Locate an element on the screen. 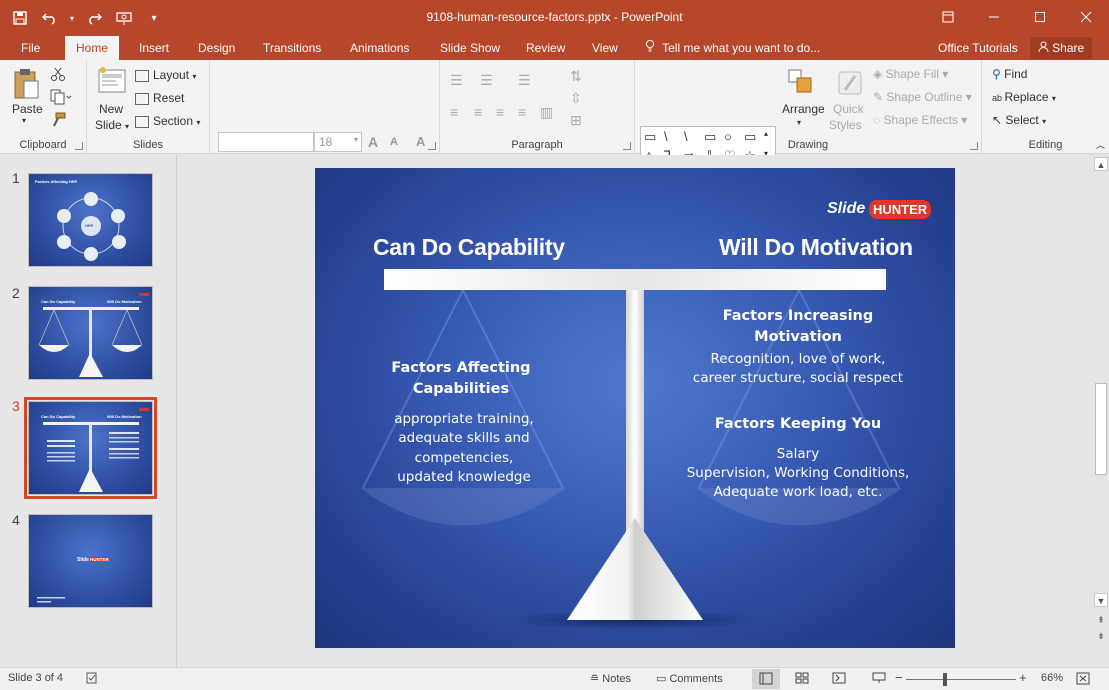 The height and width of the screenshot is (690, 1109). reading-view-icon is located at coordinates (839, 679).